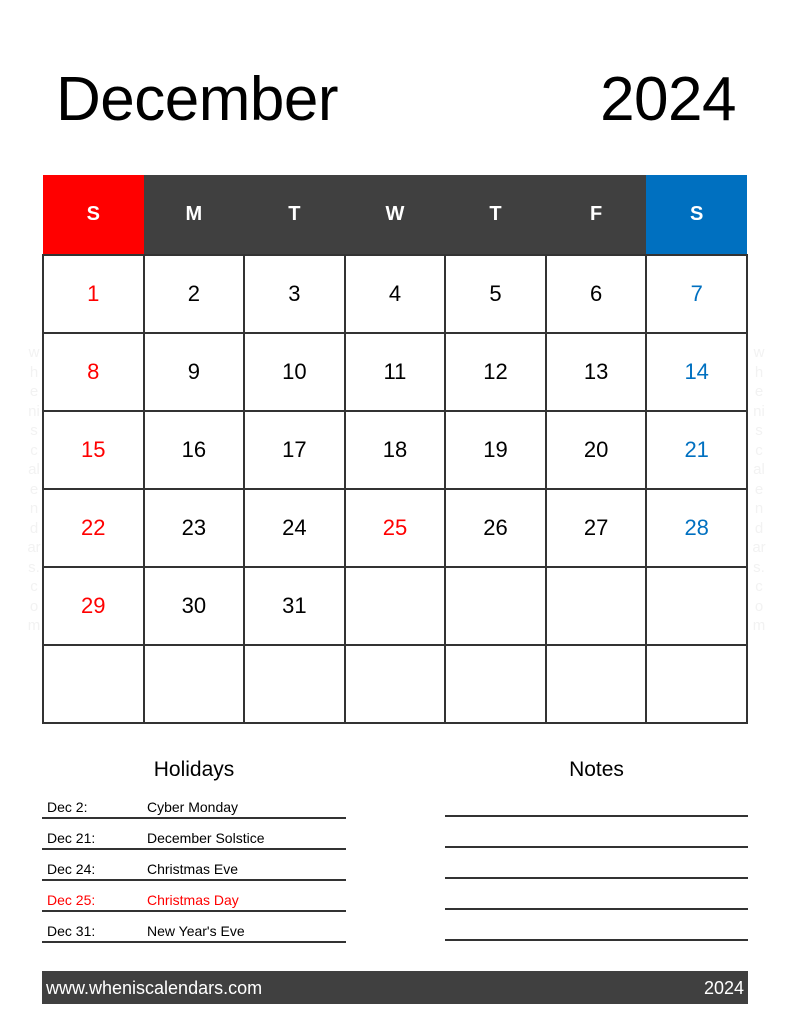 The height and width of the screenshot is (1024, 792). I want to click on year-title: 2024, so click(668, 99).